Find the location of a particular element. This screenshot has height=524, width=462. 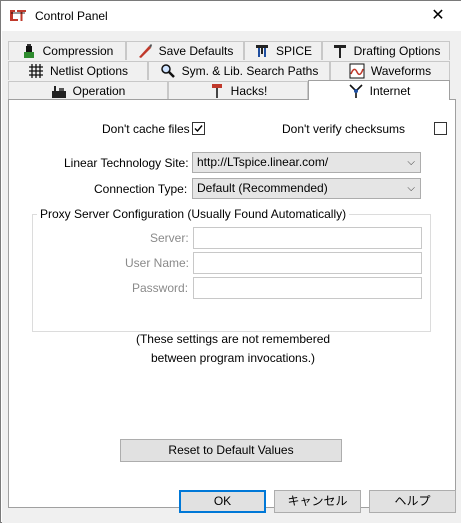

save-defaults-icon is located at coordinates (145, 51).